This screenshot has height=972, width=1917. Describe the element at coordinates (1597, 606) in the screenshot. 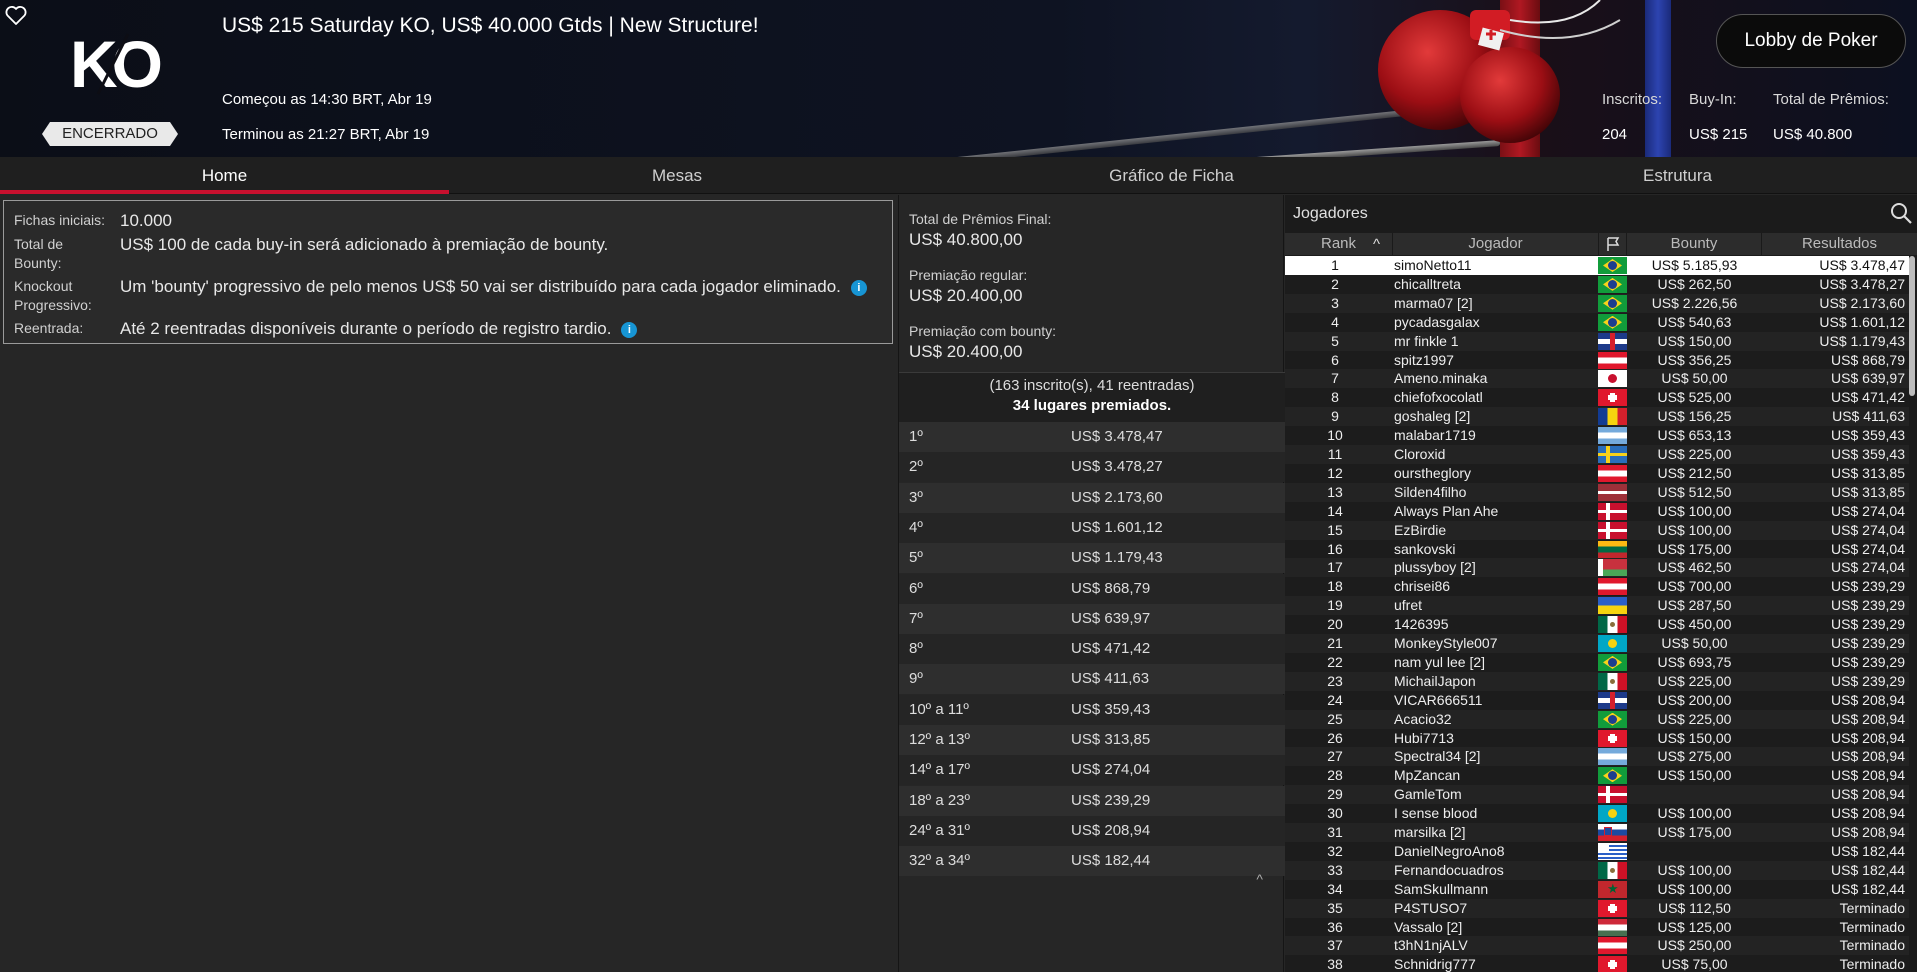

I see `player-row: 19 ufret US$ 287,50 US$ 239,29` at that location.